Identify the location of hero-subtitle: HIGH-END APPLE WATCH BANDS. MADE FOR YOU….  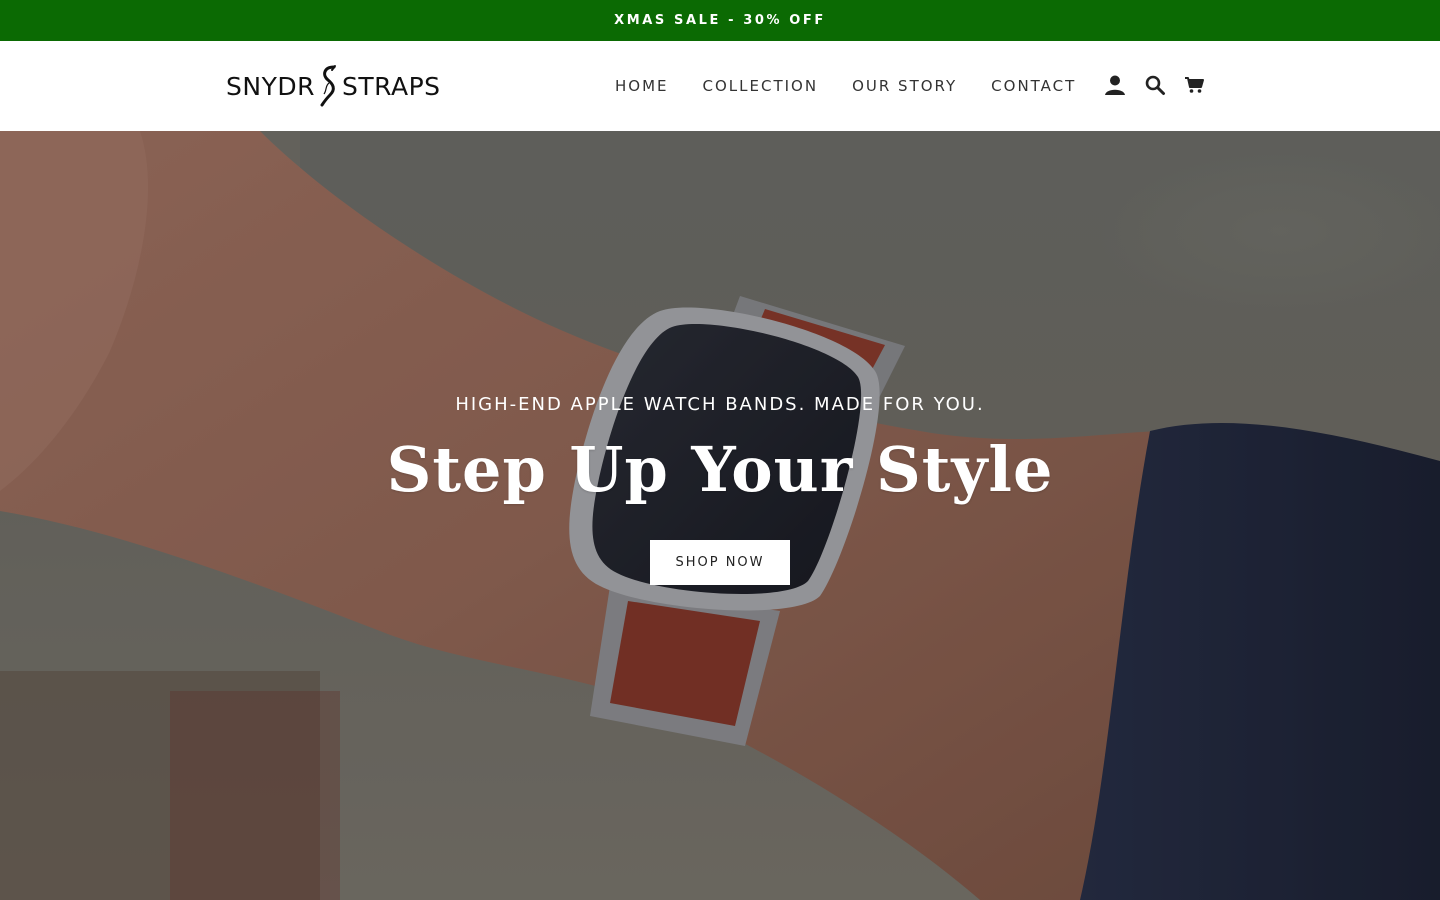
(720, 404).